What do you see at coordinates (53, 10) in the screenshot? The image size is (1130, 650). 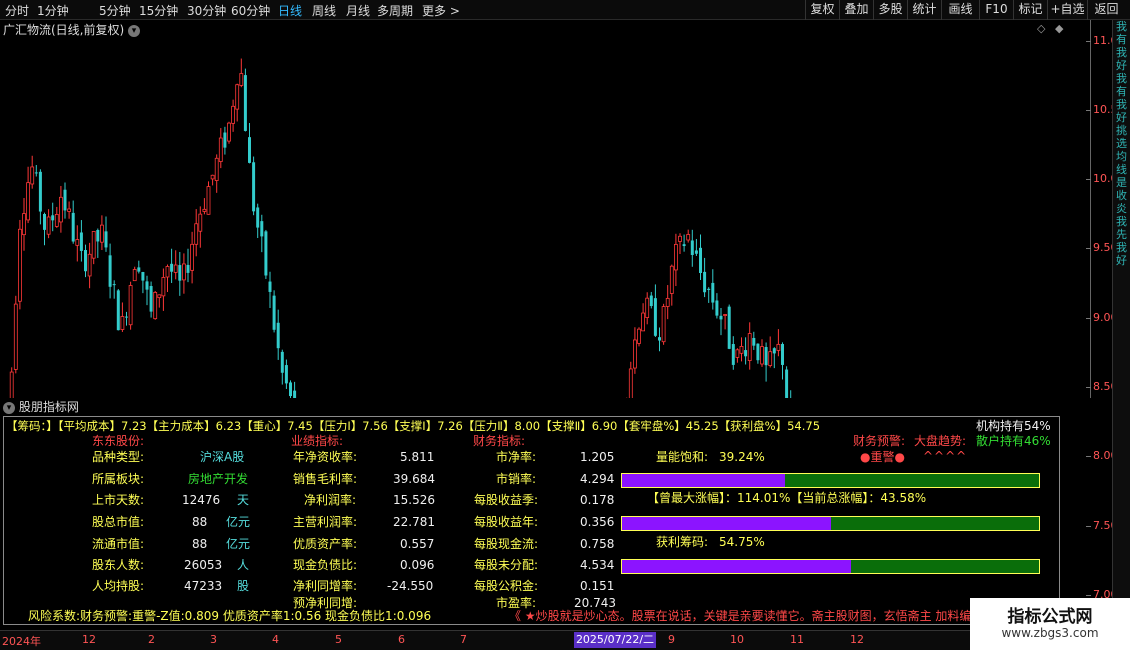 I see `tab-1min: 1分钟` at bounding box center [53, 10].